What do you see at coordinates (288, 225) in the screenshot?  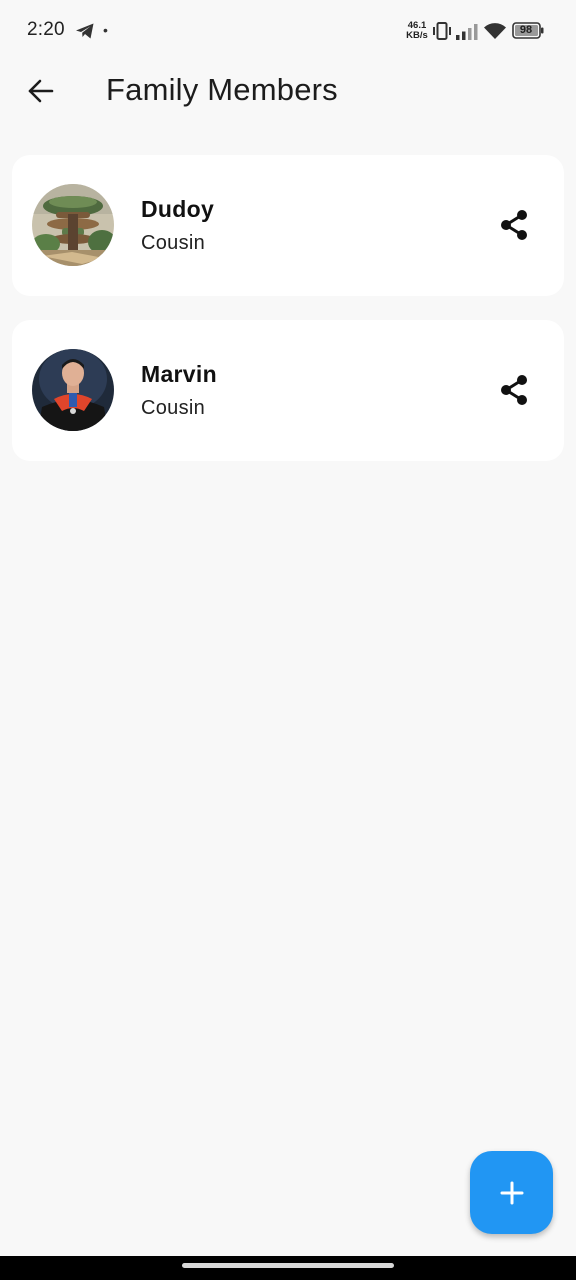 I see `member-card-dudoy: Dudoy Cousin` at bounding box center [288, 225].